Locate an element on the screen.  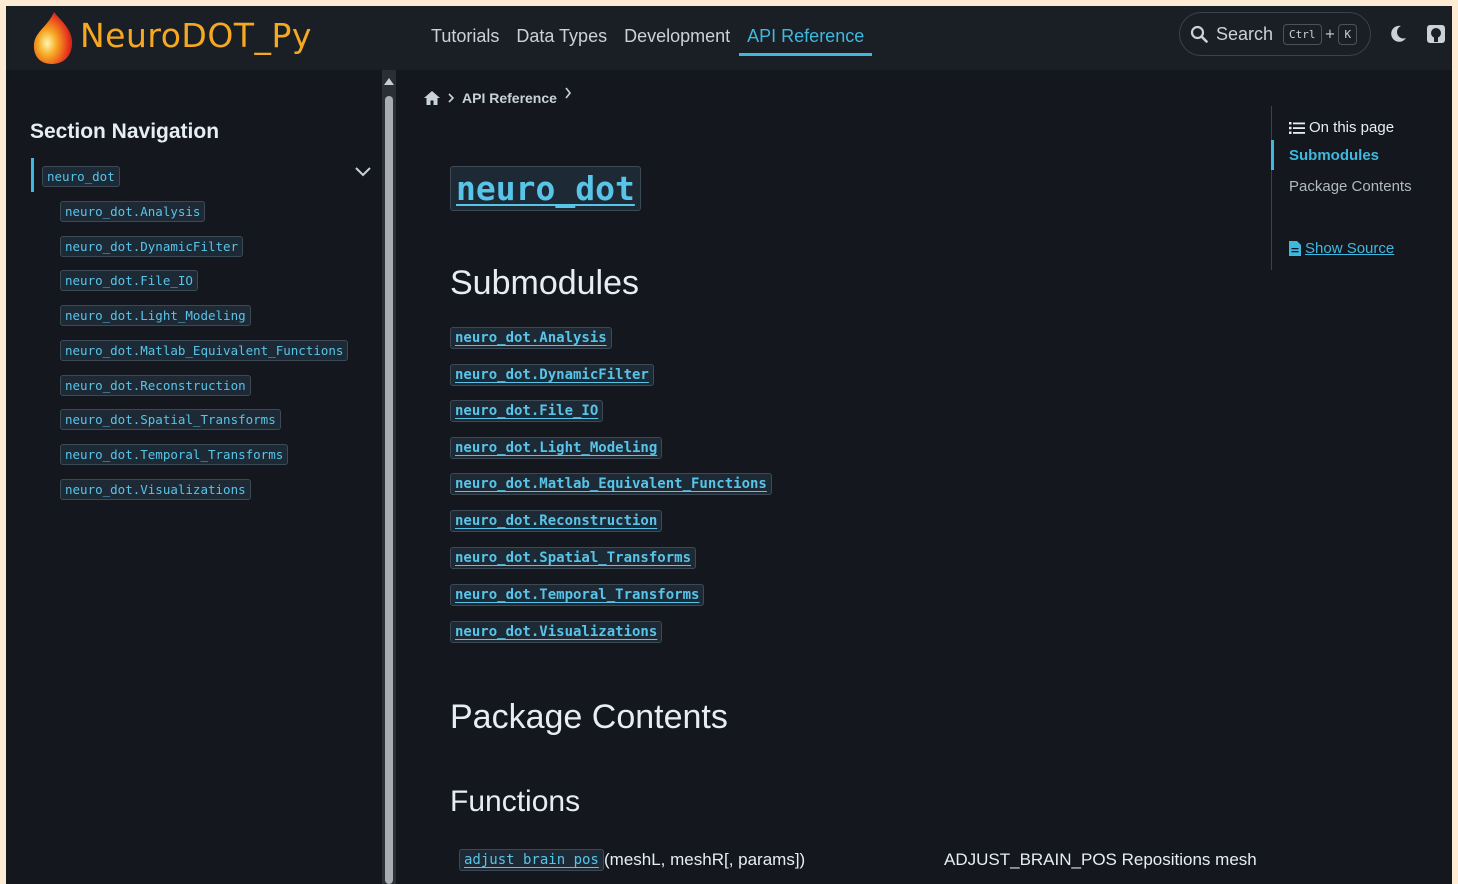
sidebar-item-temporal-transforms: neuro_dot.Temporal_Transforms is located at coordinates (174, 454).